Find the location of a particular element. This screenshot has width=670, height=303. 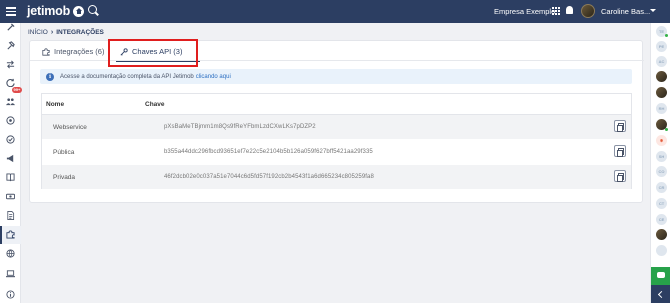

brand-name: jetimob is located at coordinates (49, 11).